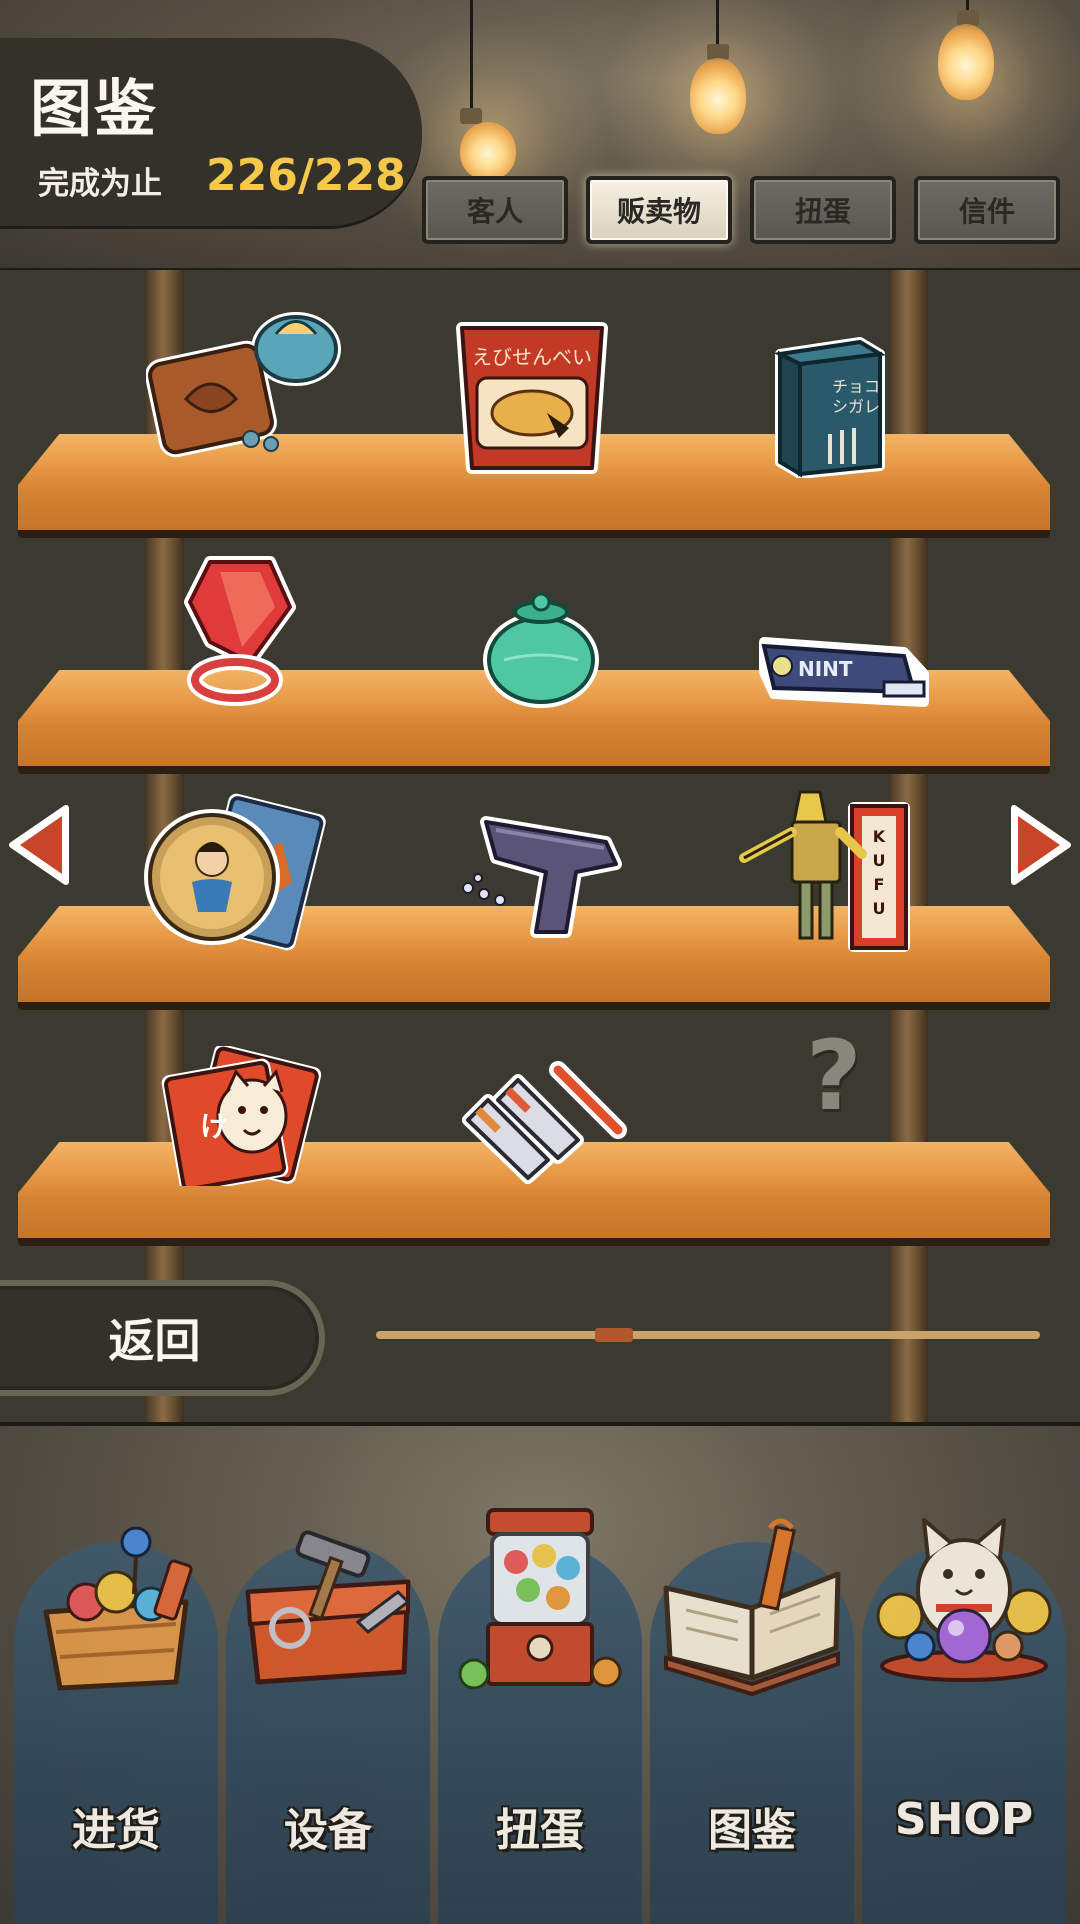 This screenshot has height=1924, width=1080. I want to click on hero-menko-card-icon, so click(237, 872).